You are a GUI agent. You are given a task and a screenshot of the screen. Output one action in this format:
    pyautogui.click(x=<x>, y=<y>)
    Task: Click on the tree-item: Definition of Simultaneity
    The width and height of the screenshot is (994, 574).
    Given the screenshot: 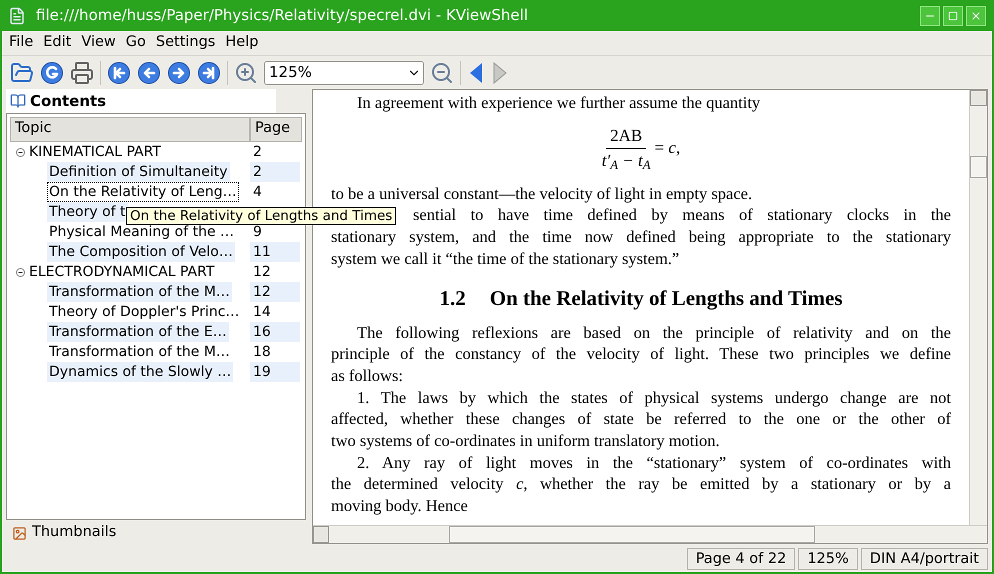 What is the action you would take?
    pyautogui.click(x=138, y=172)
    